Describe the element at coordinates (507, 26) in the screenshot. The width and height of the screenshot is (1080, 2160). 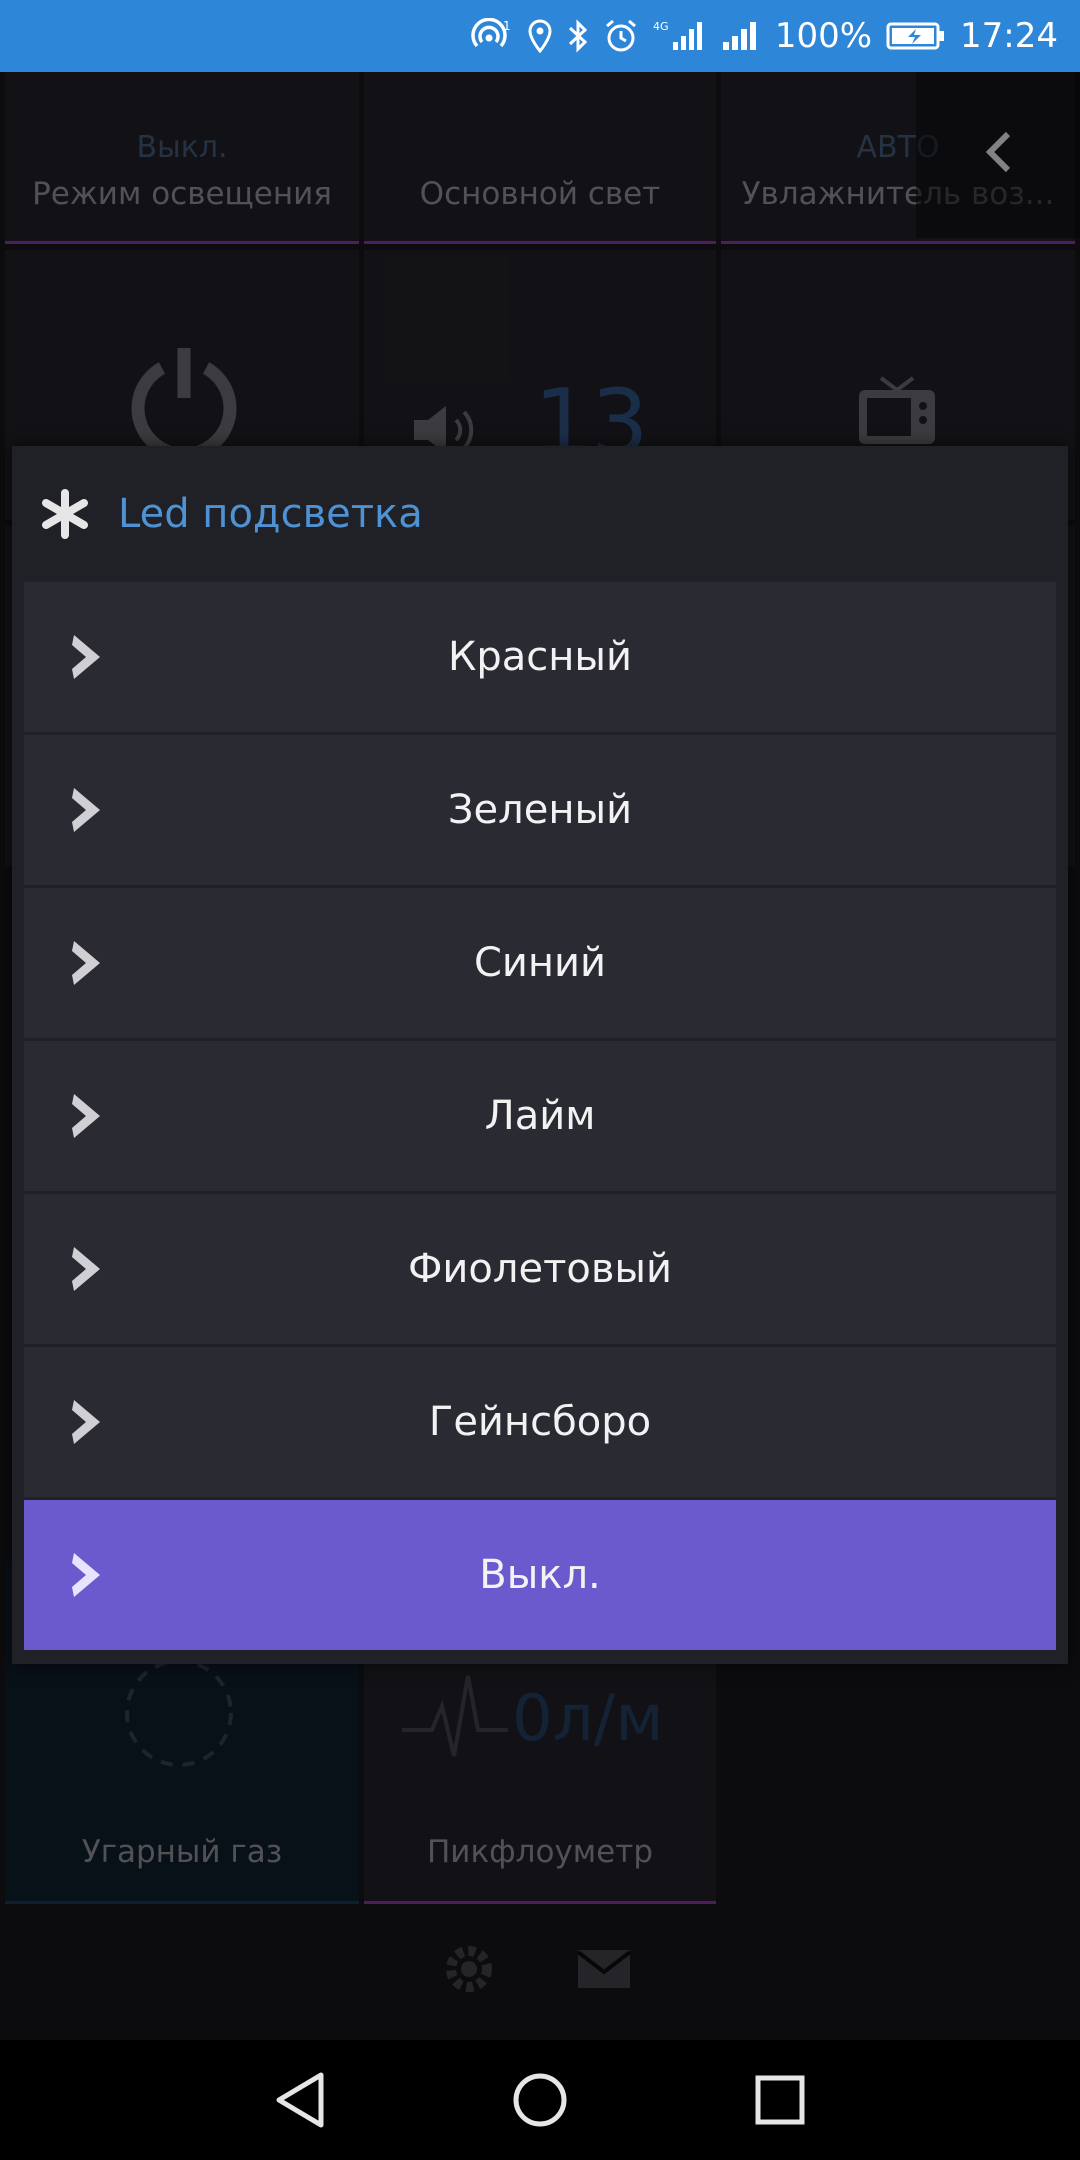
I see `svg-text: 1` at that location.